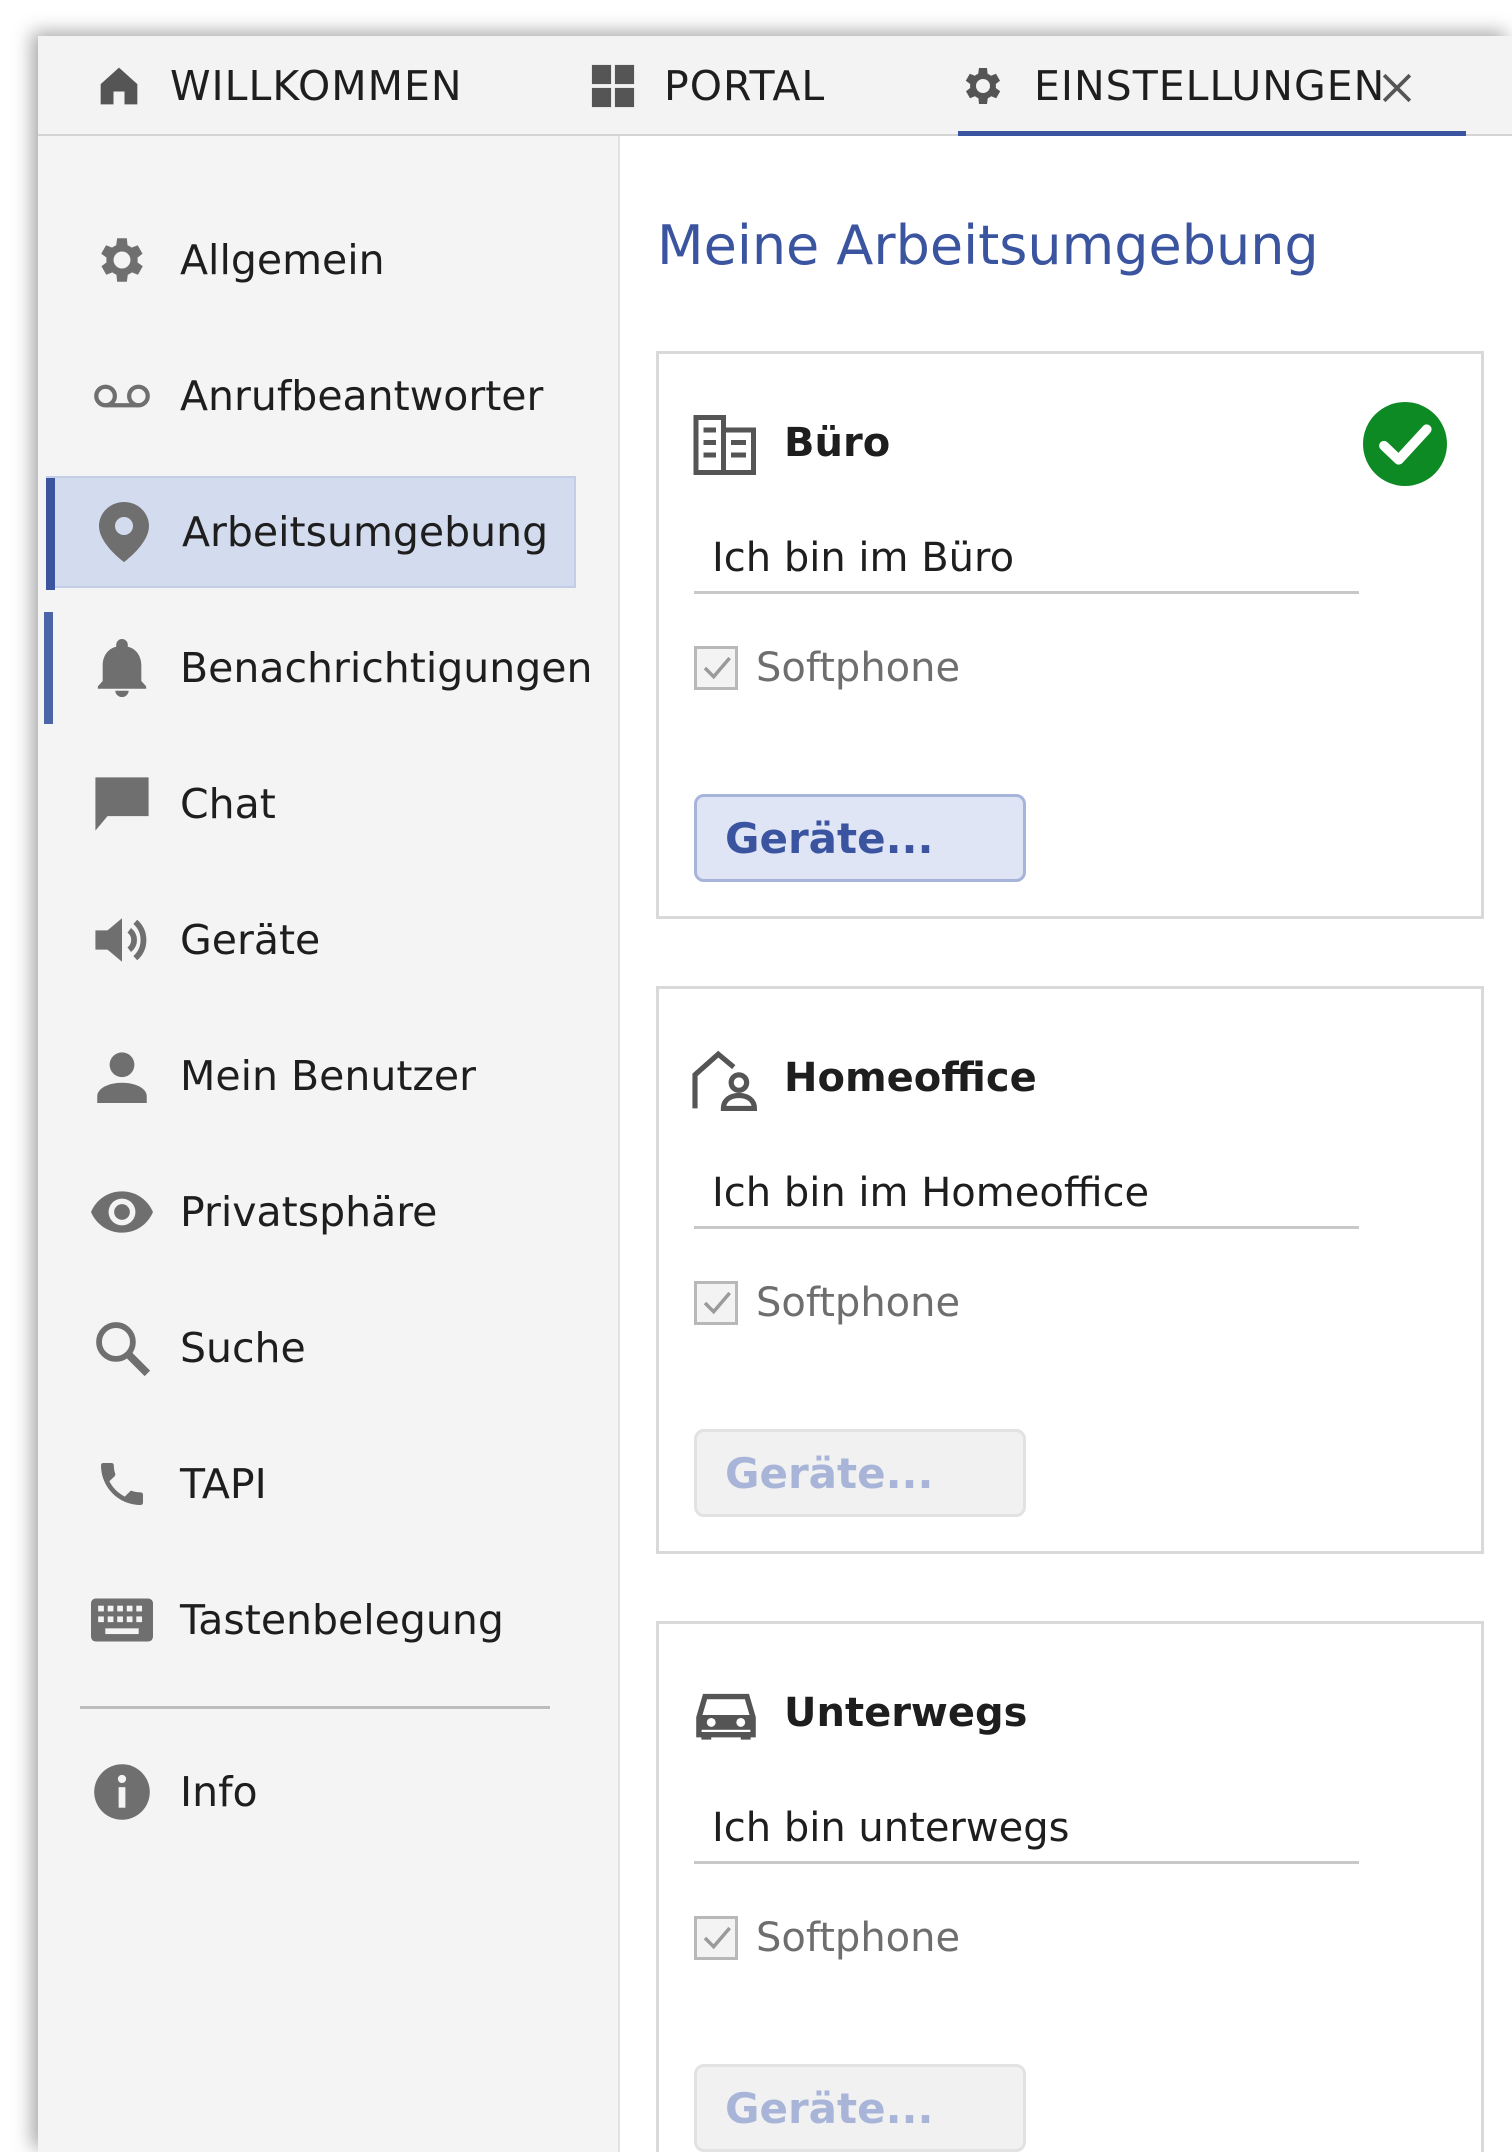 The width and height of the screenshot is (1512, 2152). What do you see at coordinates (1397, 88) in the screenshot?
I see `close-tab-icon` at bounding box center [1397, 88].